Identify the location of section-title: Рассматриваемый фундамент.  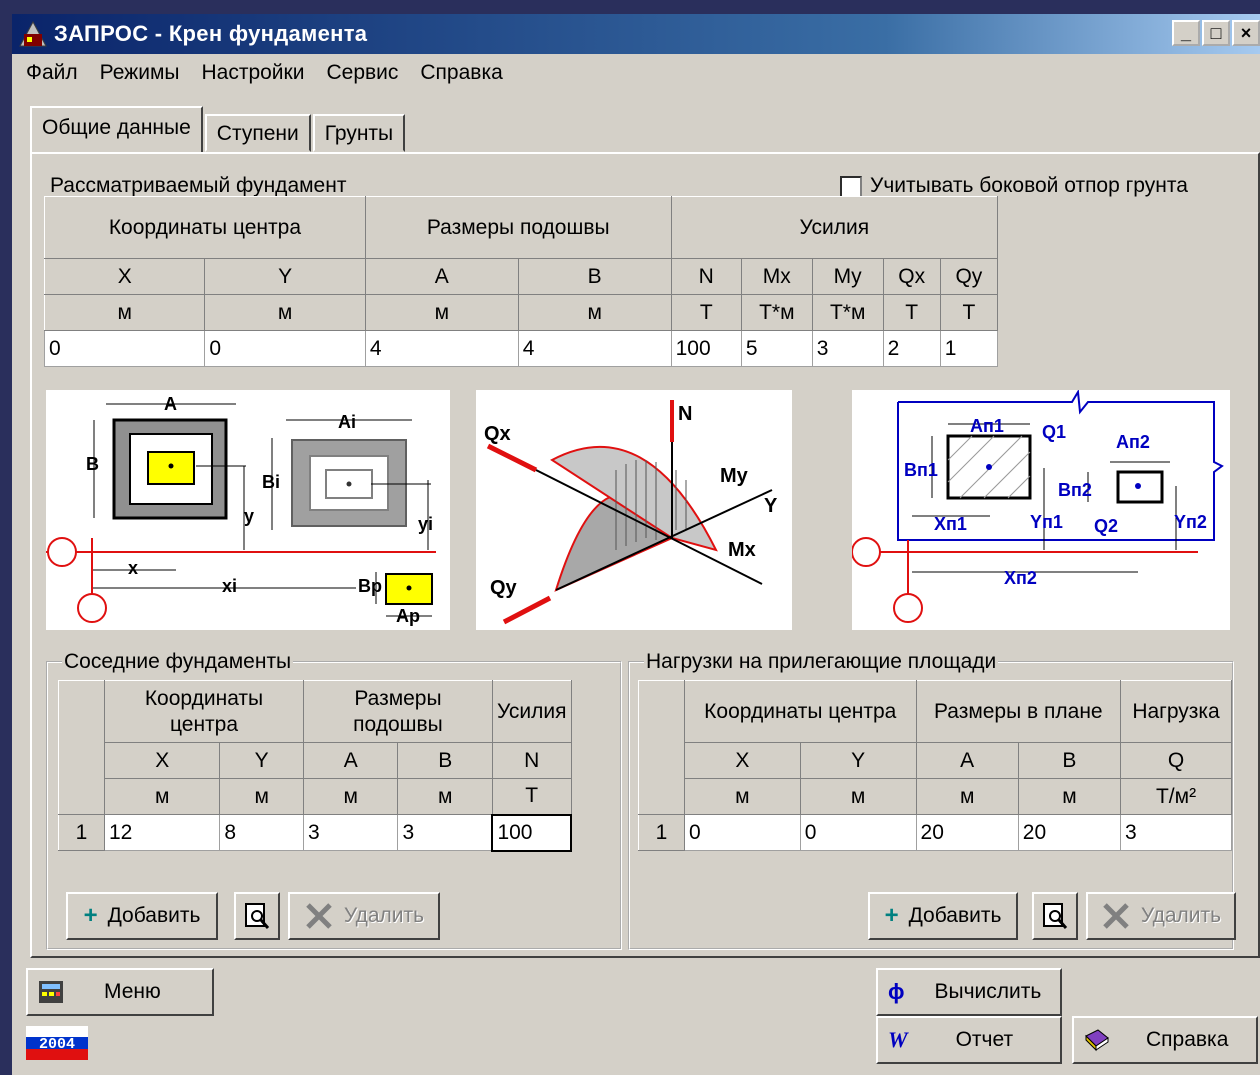
(198, 185).